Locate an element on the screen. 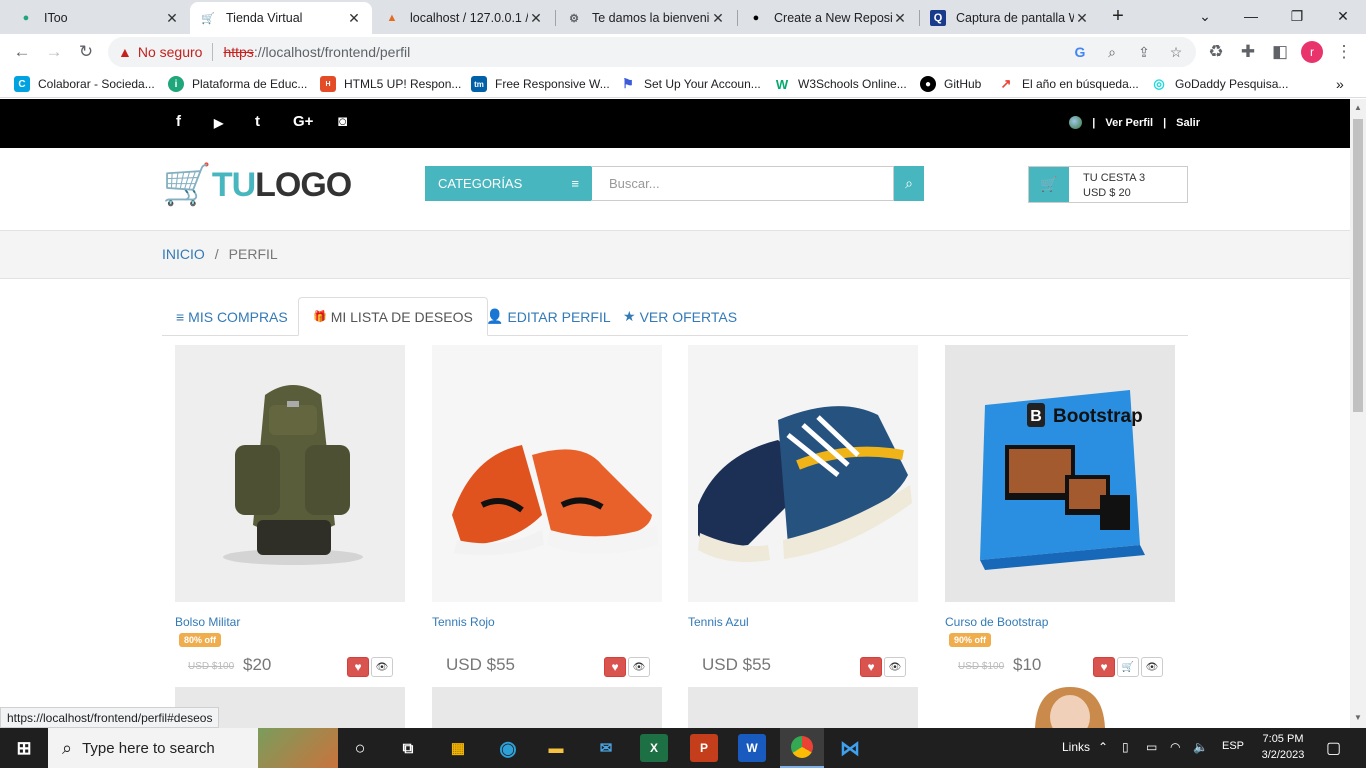 The width and height of the screenshot is (1366, 768). restore-button: ❐ is located at coordinates (1297, 16).